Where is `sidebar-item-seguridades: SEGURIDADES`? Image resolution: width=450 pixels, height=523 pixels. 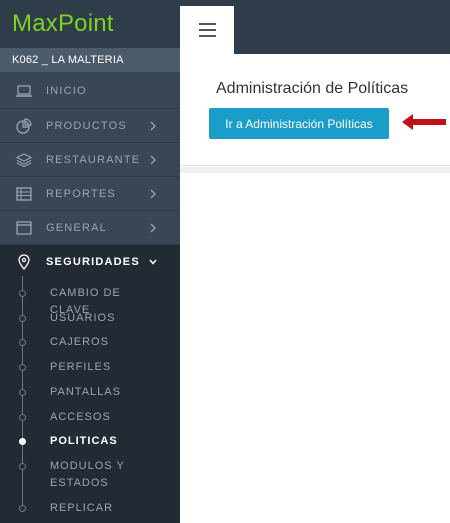
sidebar-item-seguridades: SEGURIDADES is located at coordinates (90, 261).